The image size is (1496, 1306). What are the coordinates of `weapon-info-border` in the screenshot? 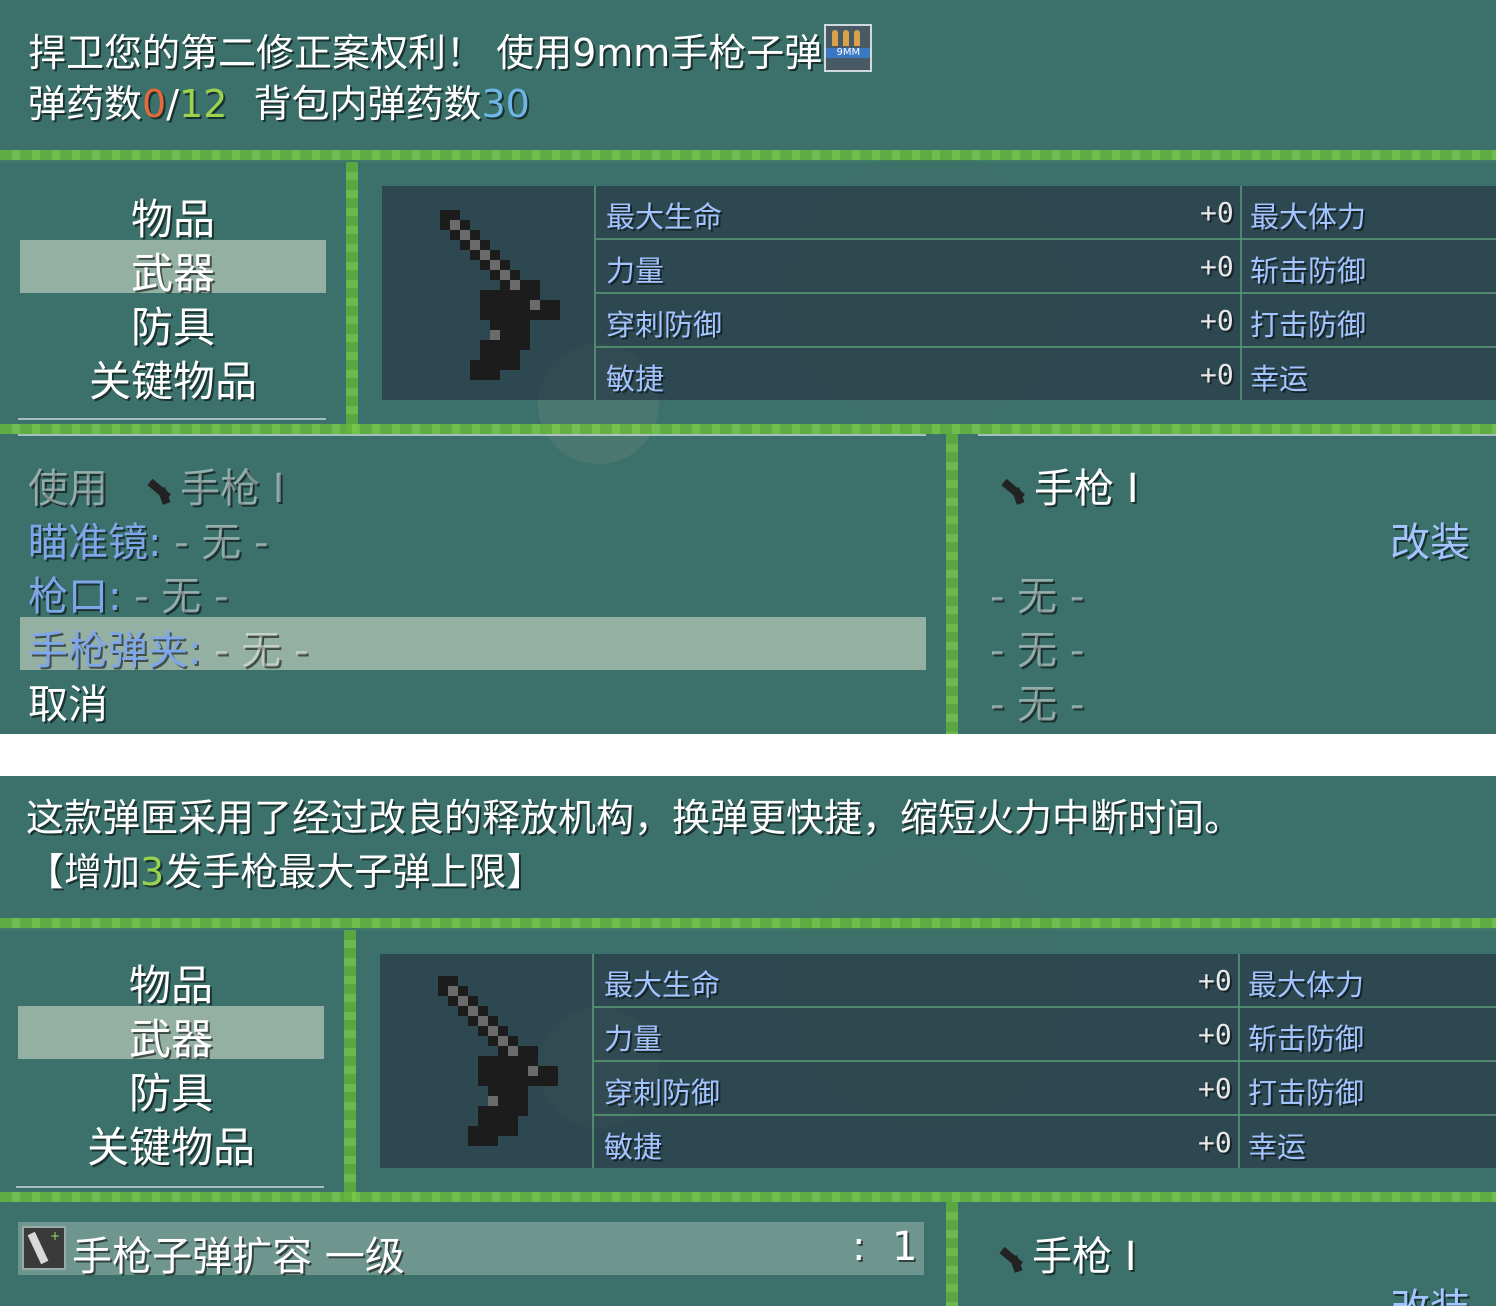 It's located at (1237, 435).